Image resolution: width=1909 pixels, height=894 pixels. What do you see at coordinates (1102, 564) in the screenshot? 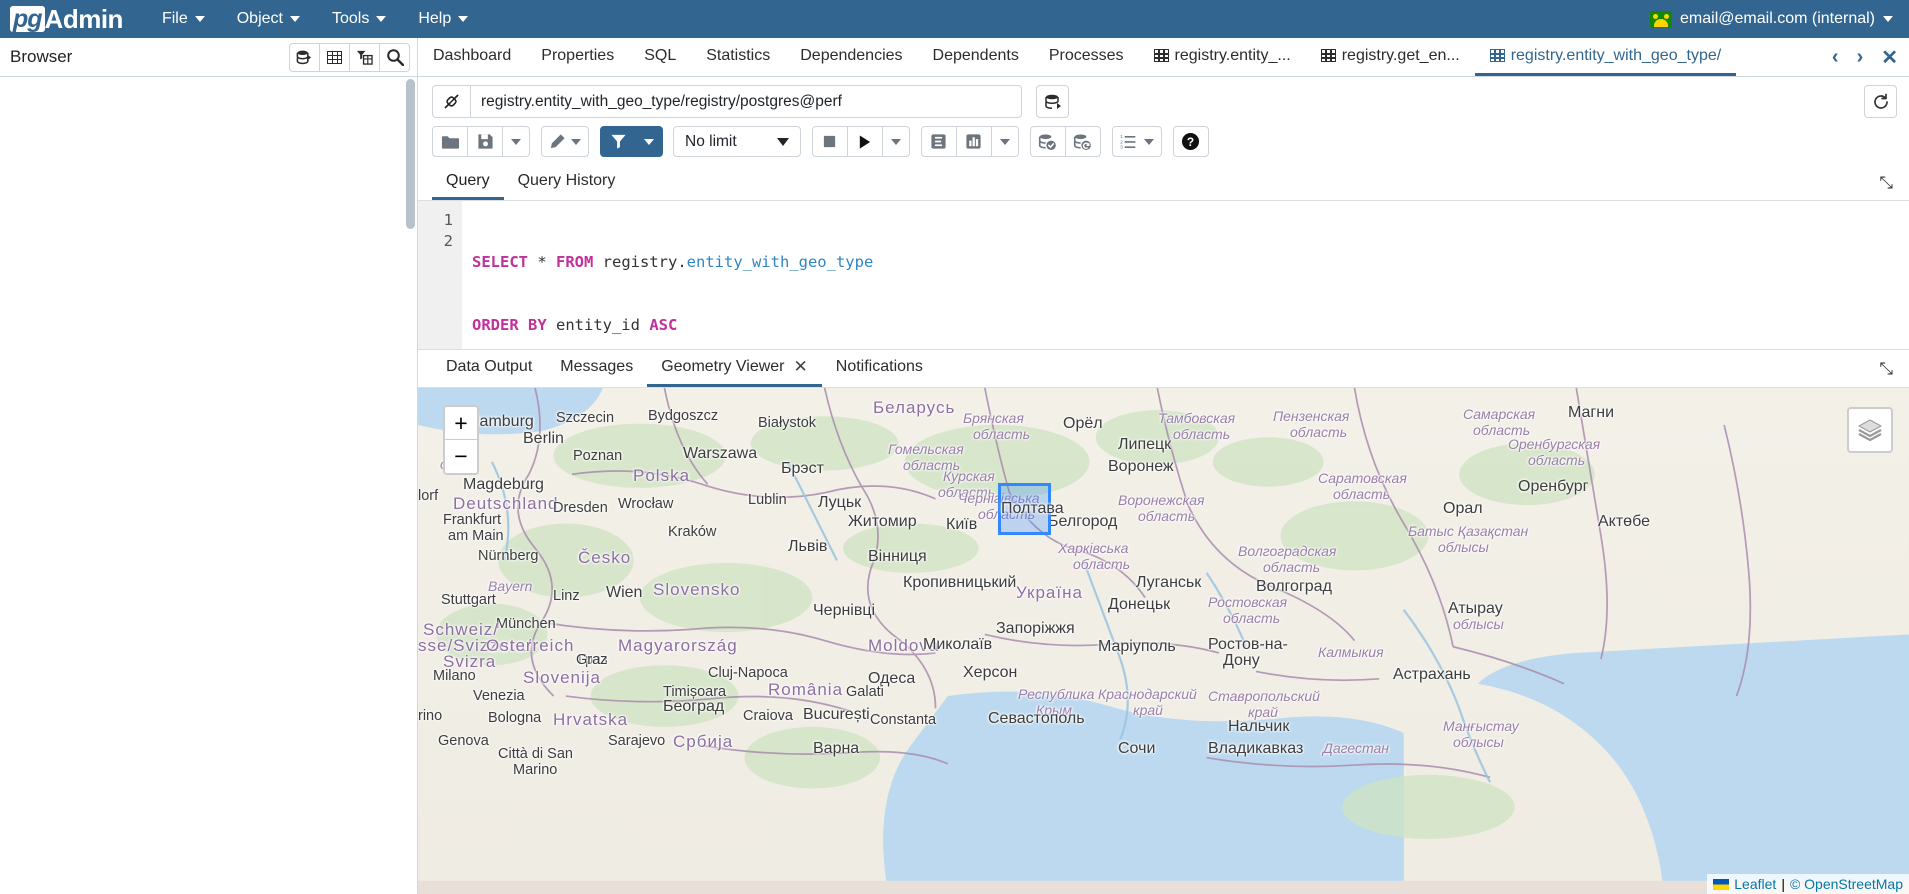
I see `map-place-label: область` at bounding box center [1102, 564].